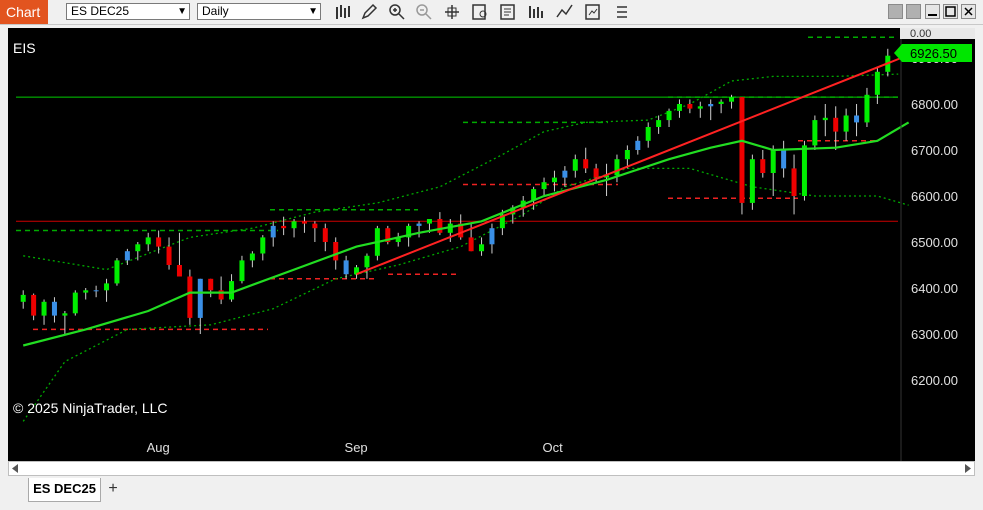 The width and height of the screenshot is (983, 510). What do you see at coordinates (24, 12) in the screenshot?
I see `window-title: Chart` at bounding box center [24, 12].